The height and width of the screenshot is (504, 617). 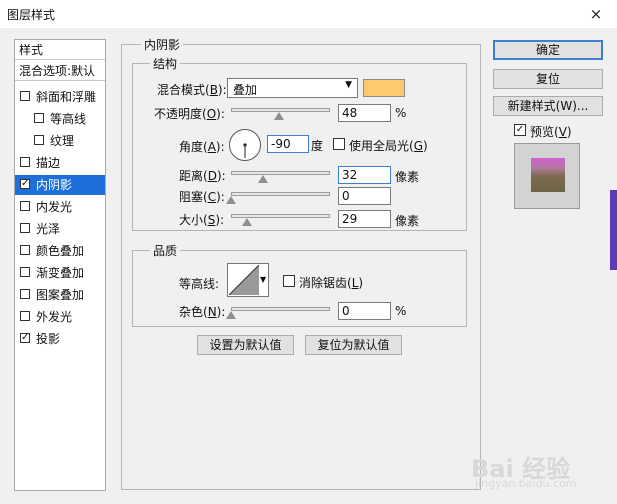 I want to click on checkbox-pattern-overlay, so click(x=25, y=294).